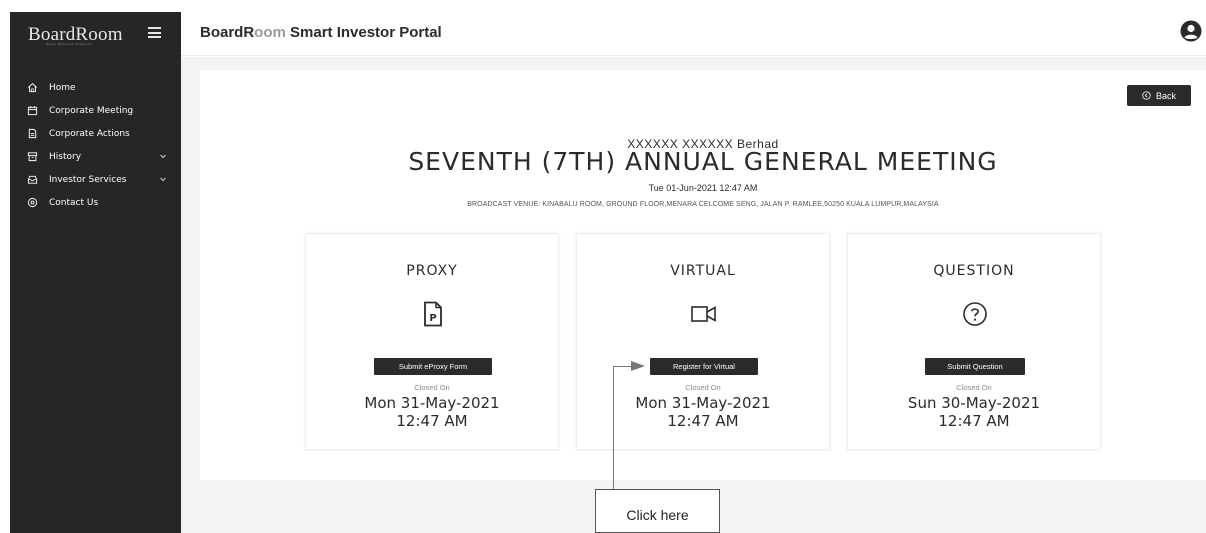 This screenshot has width=1206, height=533. What do you see at coordinates (638, 366) in the screenshot?
I see `callout-arrow-head` at bounding box center [638, 366].